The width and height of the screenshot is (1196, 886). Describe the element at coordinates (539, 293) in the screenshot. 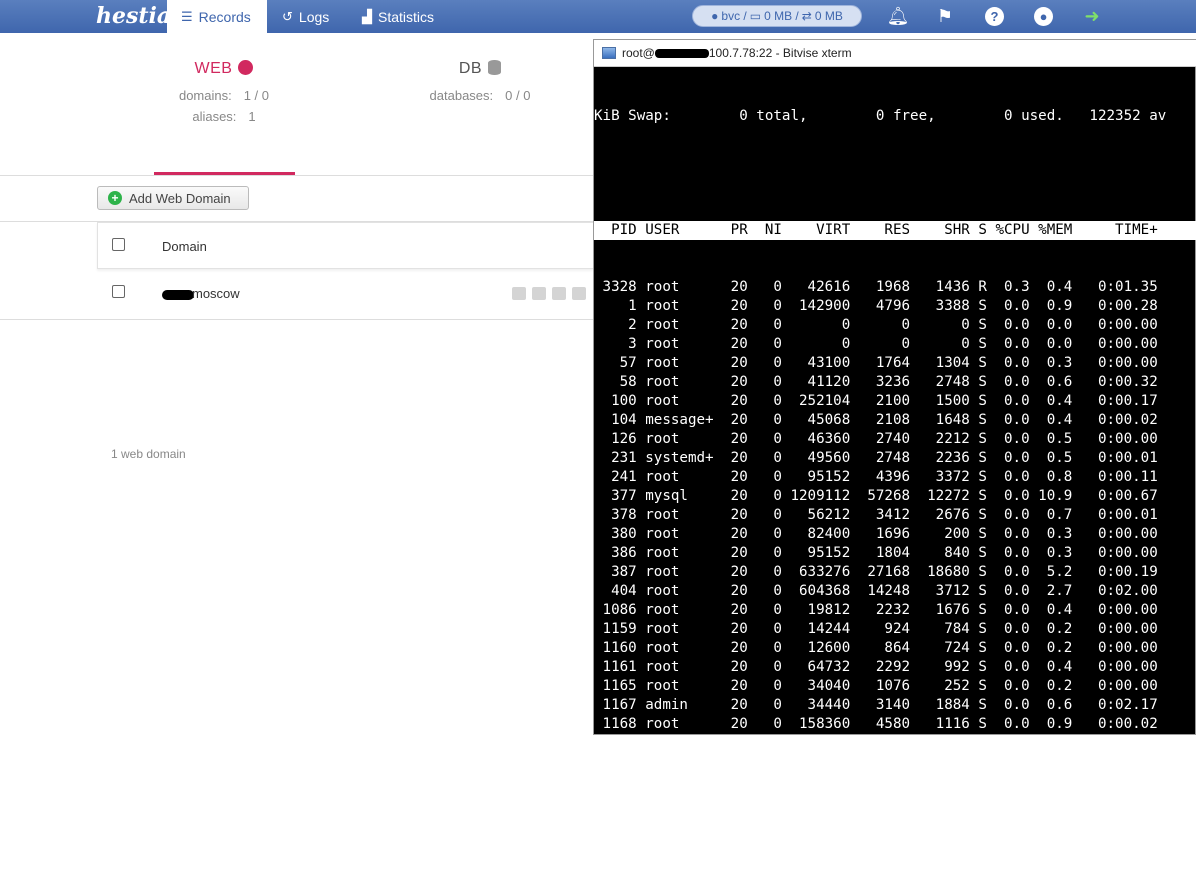

I see `edit-icon` at that location.